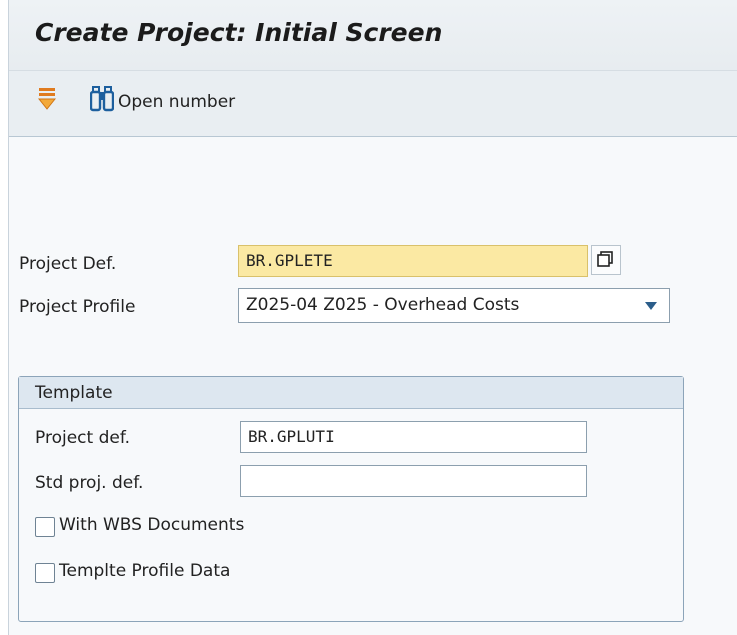 The width and height of the screenshot is (737, 635). I want to click on project-profile-select: Z025-04 Z025 - Overhead Costs, so click(454, 305).